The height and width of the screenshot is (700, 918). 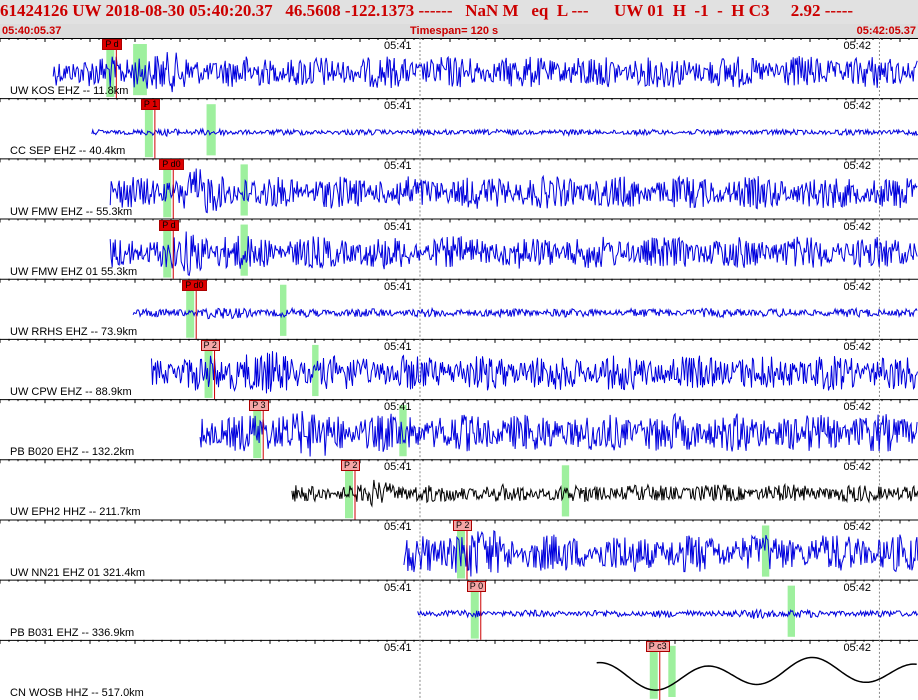 What do you see at coordinates (72, 632) in the screenshot?
I see `channel-label: PB B031 EHZ -- 336.9km` at bounding box center [72, 632].